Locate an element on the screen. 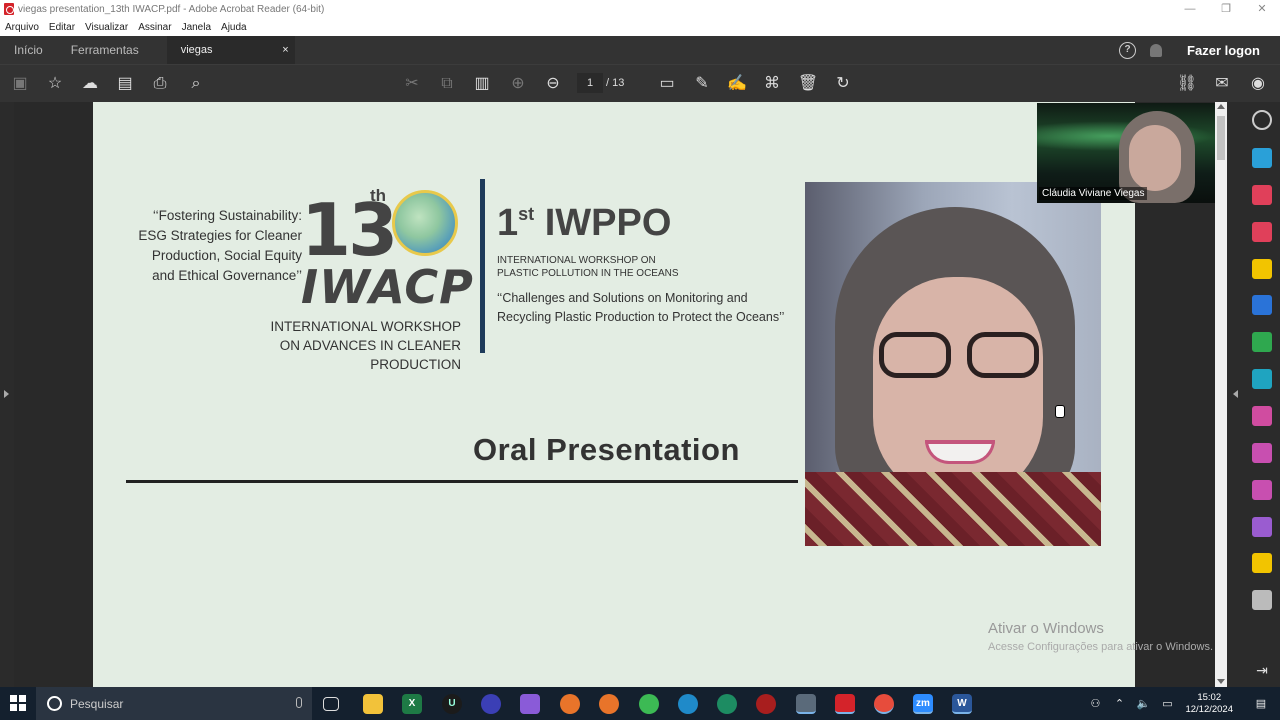 Image resolution: width=1280 pixels, height=720 pixels. app-icon-red is located at coordinates (766, 704).